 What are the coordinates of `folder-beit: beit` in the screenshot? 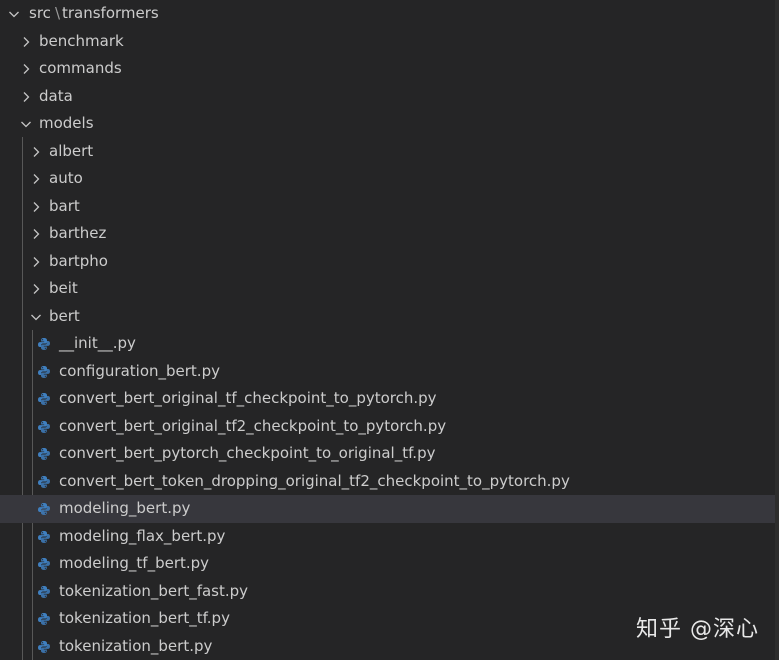 It's located at (387, 289).